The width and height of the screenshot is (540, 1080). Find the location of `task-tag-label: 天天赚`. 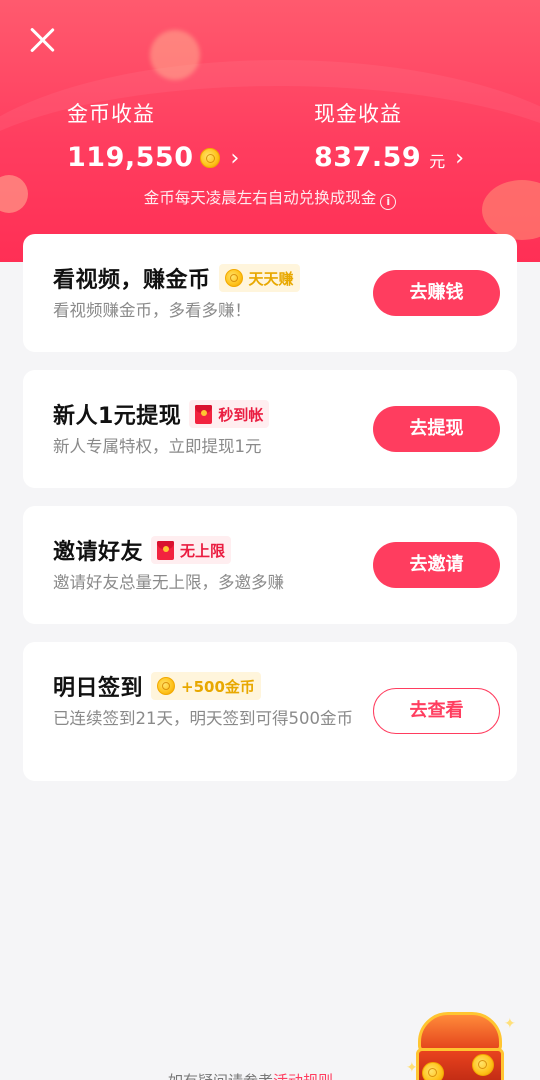

task-tag-label: 天天赚 is located at coordinates (271, 278).